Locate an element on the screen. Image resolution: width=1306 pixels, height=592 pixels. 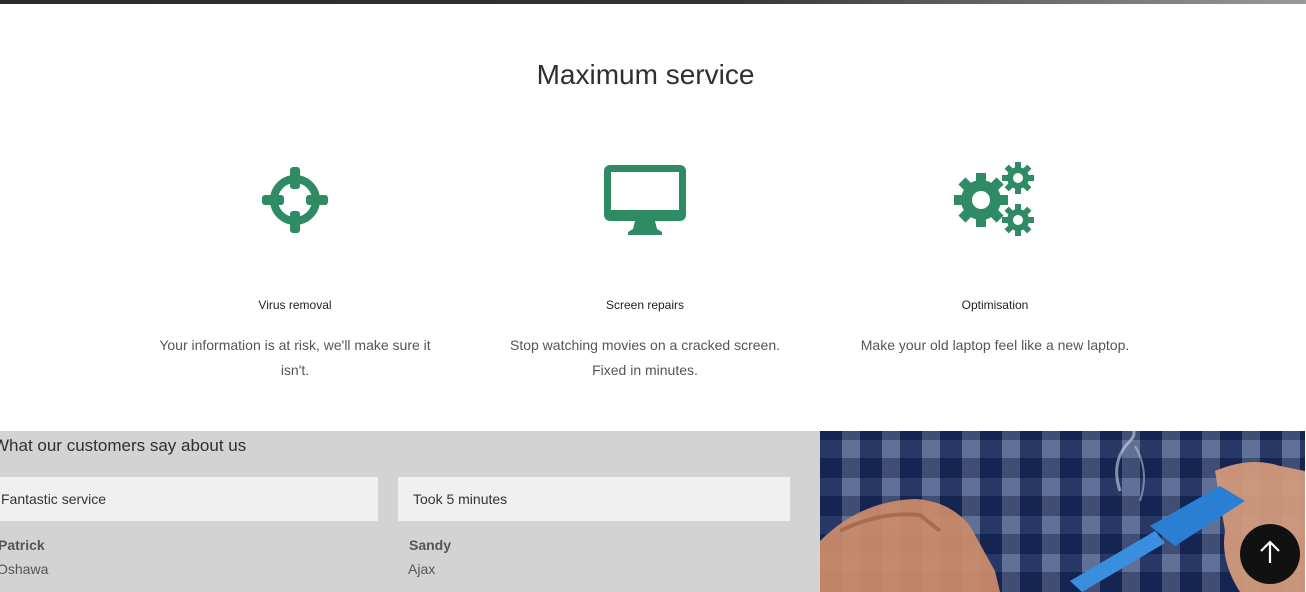
testimonials-heading: What our customers say about us is located at coordinates (123, 445).